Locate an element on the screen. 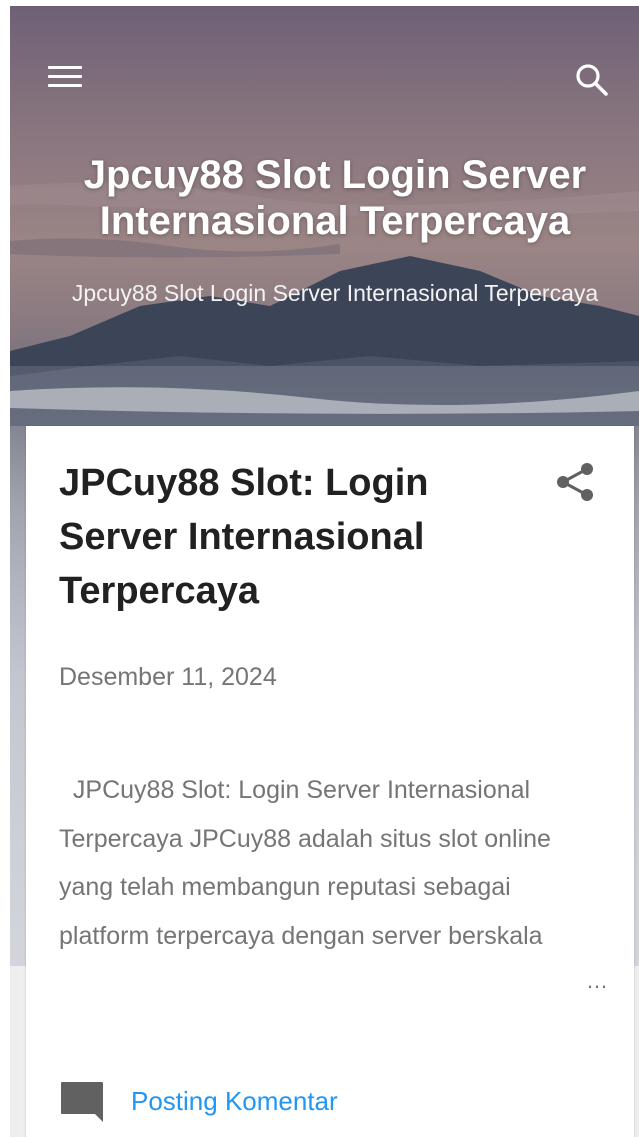 This screenshot has height=1137, width=639. snippet-fade is located at coordinates (526, 981).